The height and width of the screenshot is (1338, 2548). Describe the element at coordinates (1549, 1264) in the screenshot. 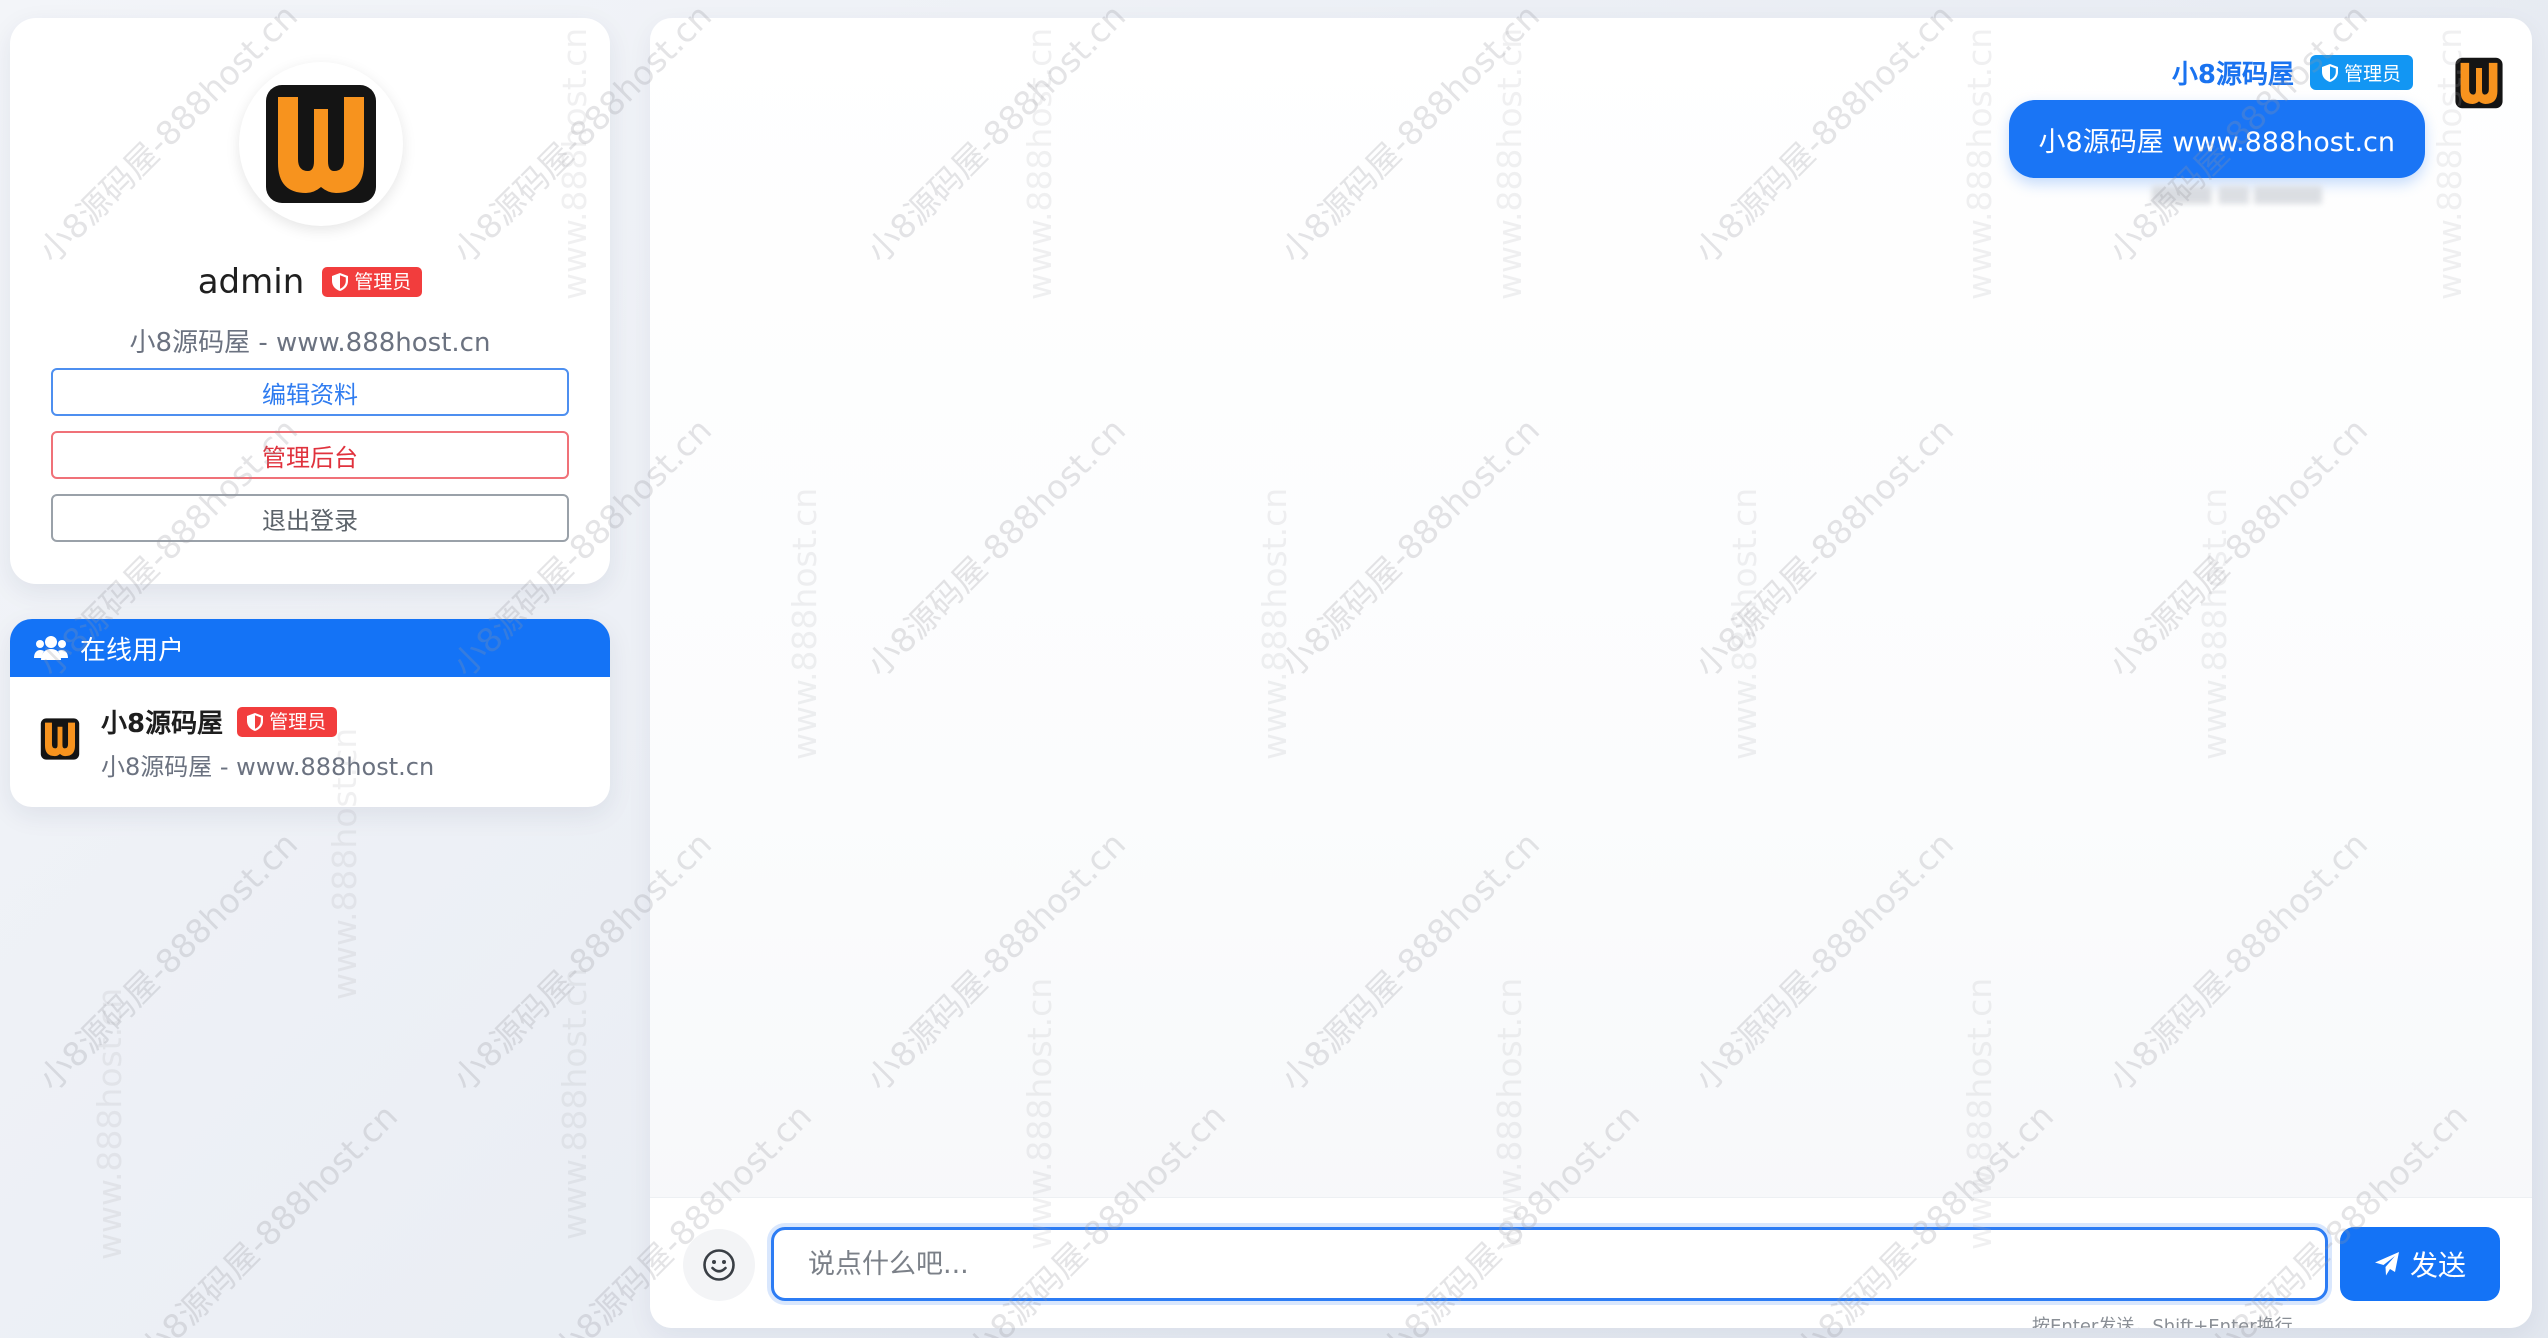

I see `message-input` at that location.